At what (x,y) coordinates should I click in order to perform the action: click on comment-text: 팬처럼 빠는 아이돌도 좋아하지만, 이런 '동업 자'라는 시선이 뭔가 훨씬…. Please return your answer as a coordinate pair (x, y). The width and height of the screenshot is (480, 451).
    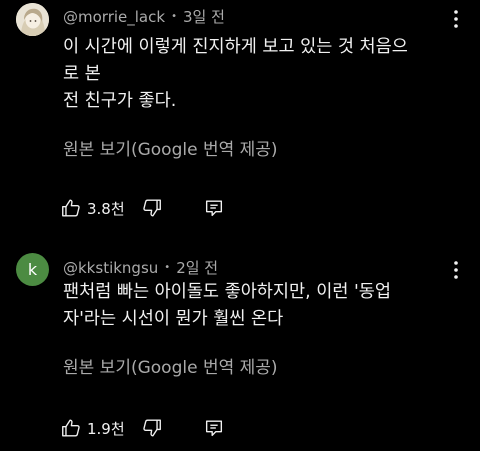
    Looking at the image, I should click on (263, 306).